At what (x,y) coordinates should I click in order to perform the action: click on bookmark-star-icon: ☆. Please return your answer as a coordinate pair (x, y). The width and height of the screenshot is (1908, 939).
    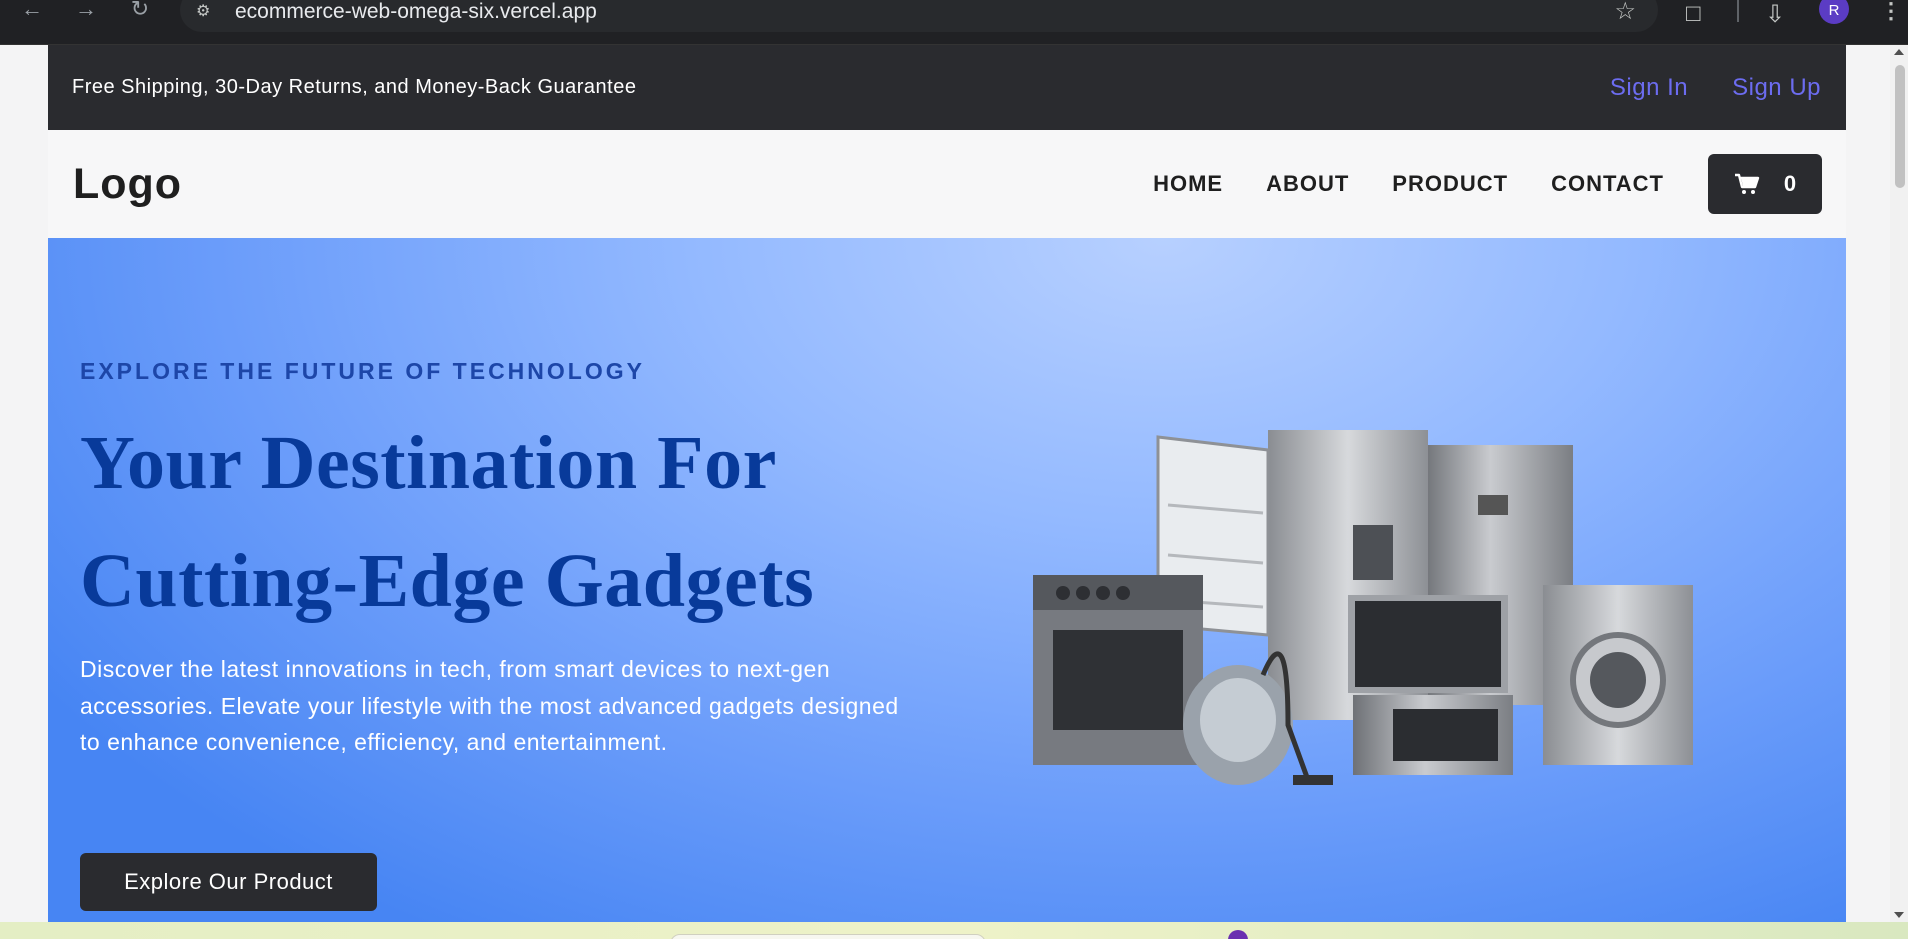
    Looking at the image, I should click on (1625, 12).